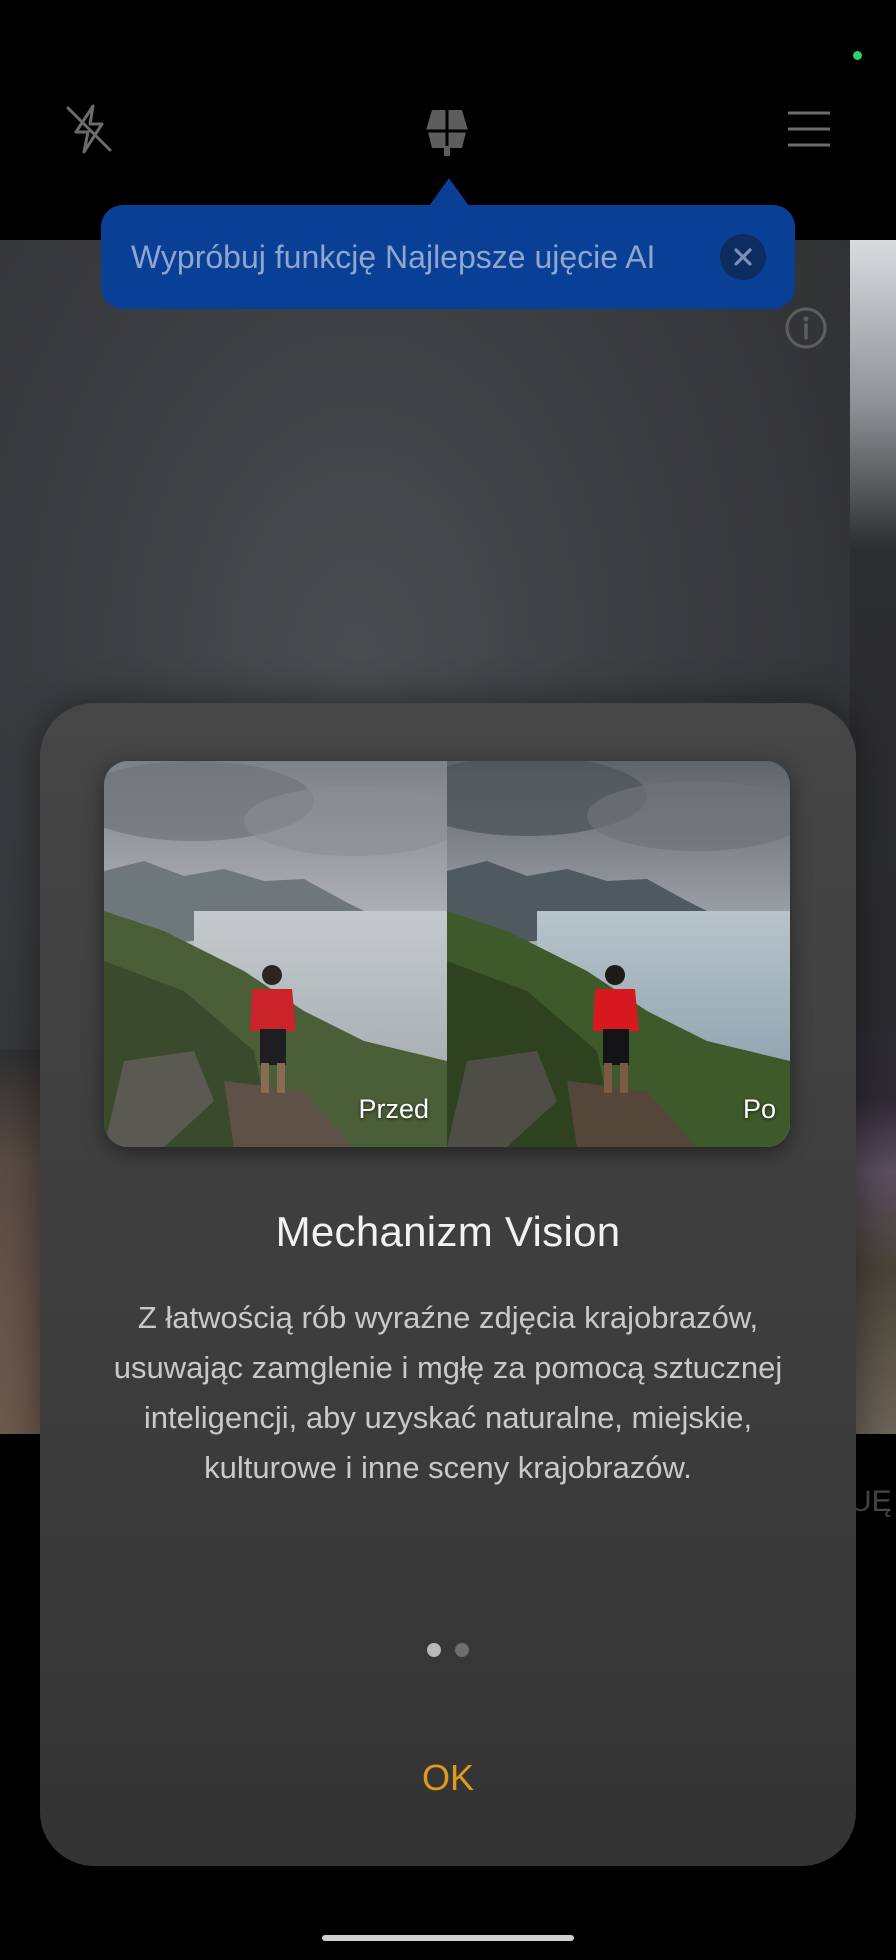  Describe the element at coordinates (448, 1231) in the screenshot. I see `dialog-title: Mechanizm Vision` at that location.